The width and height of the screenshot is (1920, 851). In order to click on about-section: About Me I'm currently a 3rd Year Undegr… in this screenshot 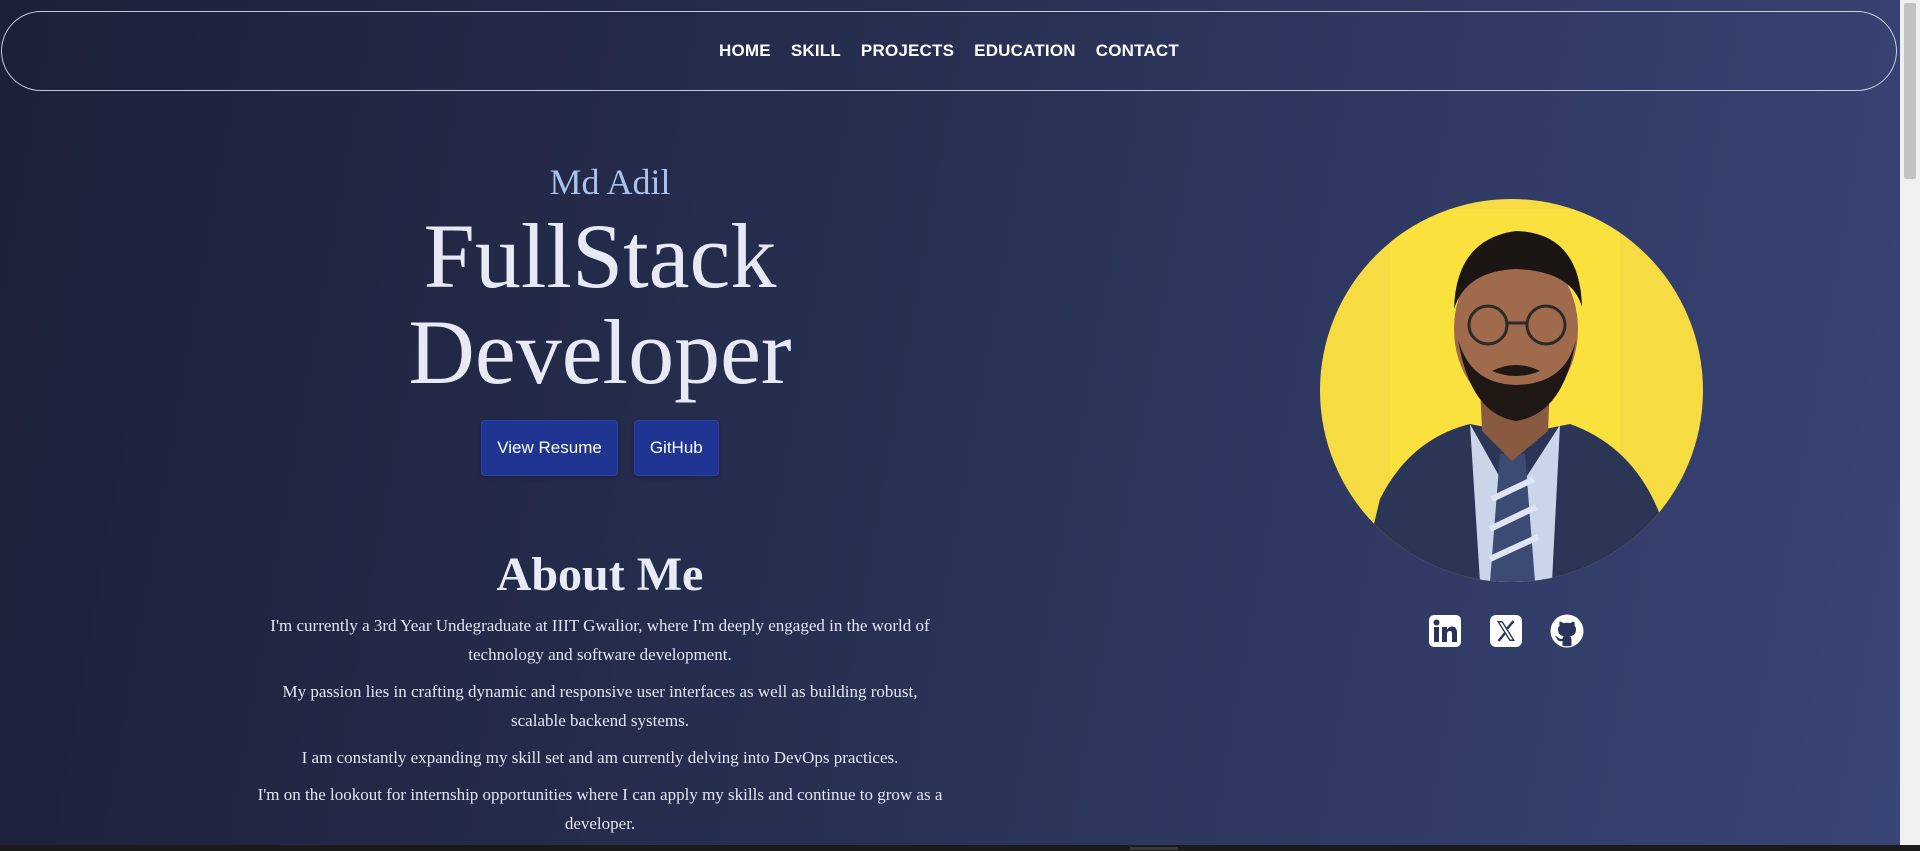, I will do `click(600, 695)`.